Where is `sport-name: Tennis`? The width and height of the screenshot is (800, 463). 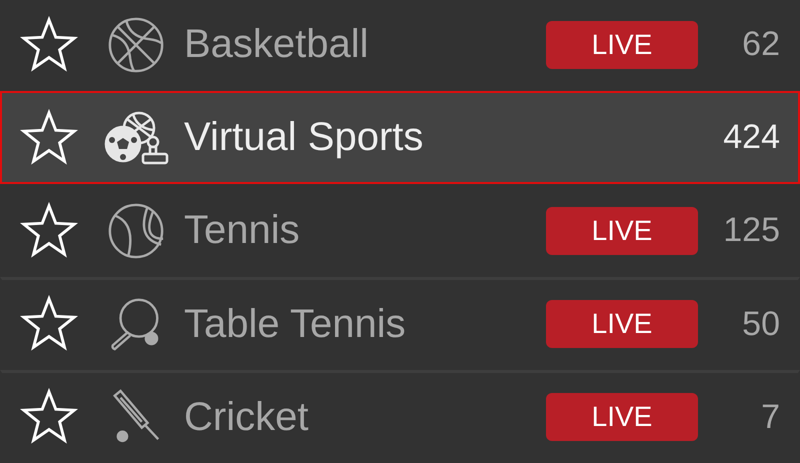 sport-name: Tennis is located at coordinates (242, 230).